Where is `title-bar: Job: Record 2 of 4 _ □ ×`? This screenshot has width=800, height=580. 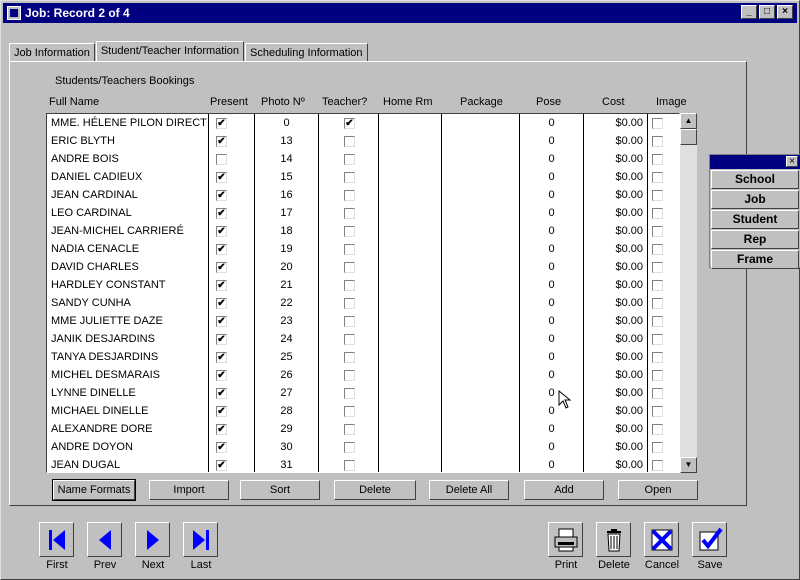 title-bar: Job: Record 2 of 4 _ □ × is located at coordinates (400, 13).